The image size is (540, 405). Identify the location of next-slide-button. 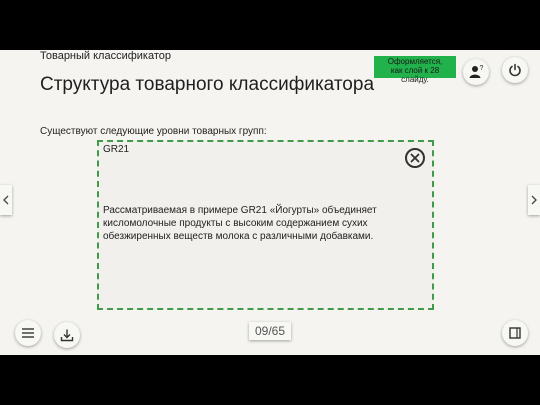
(534, 200).